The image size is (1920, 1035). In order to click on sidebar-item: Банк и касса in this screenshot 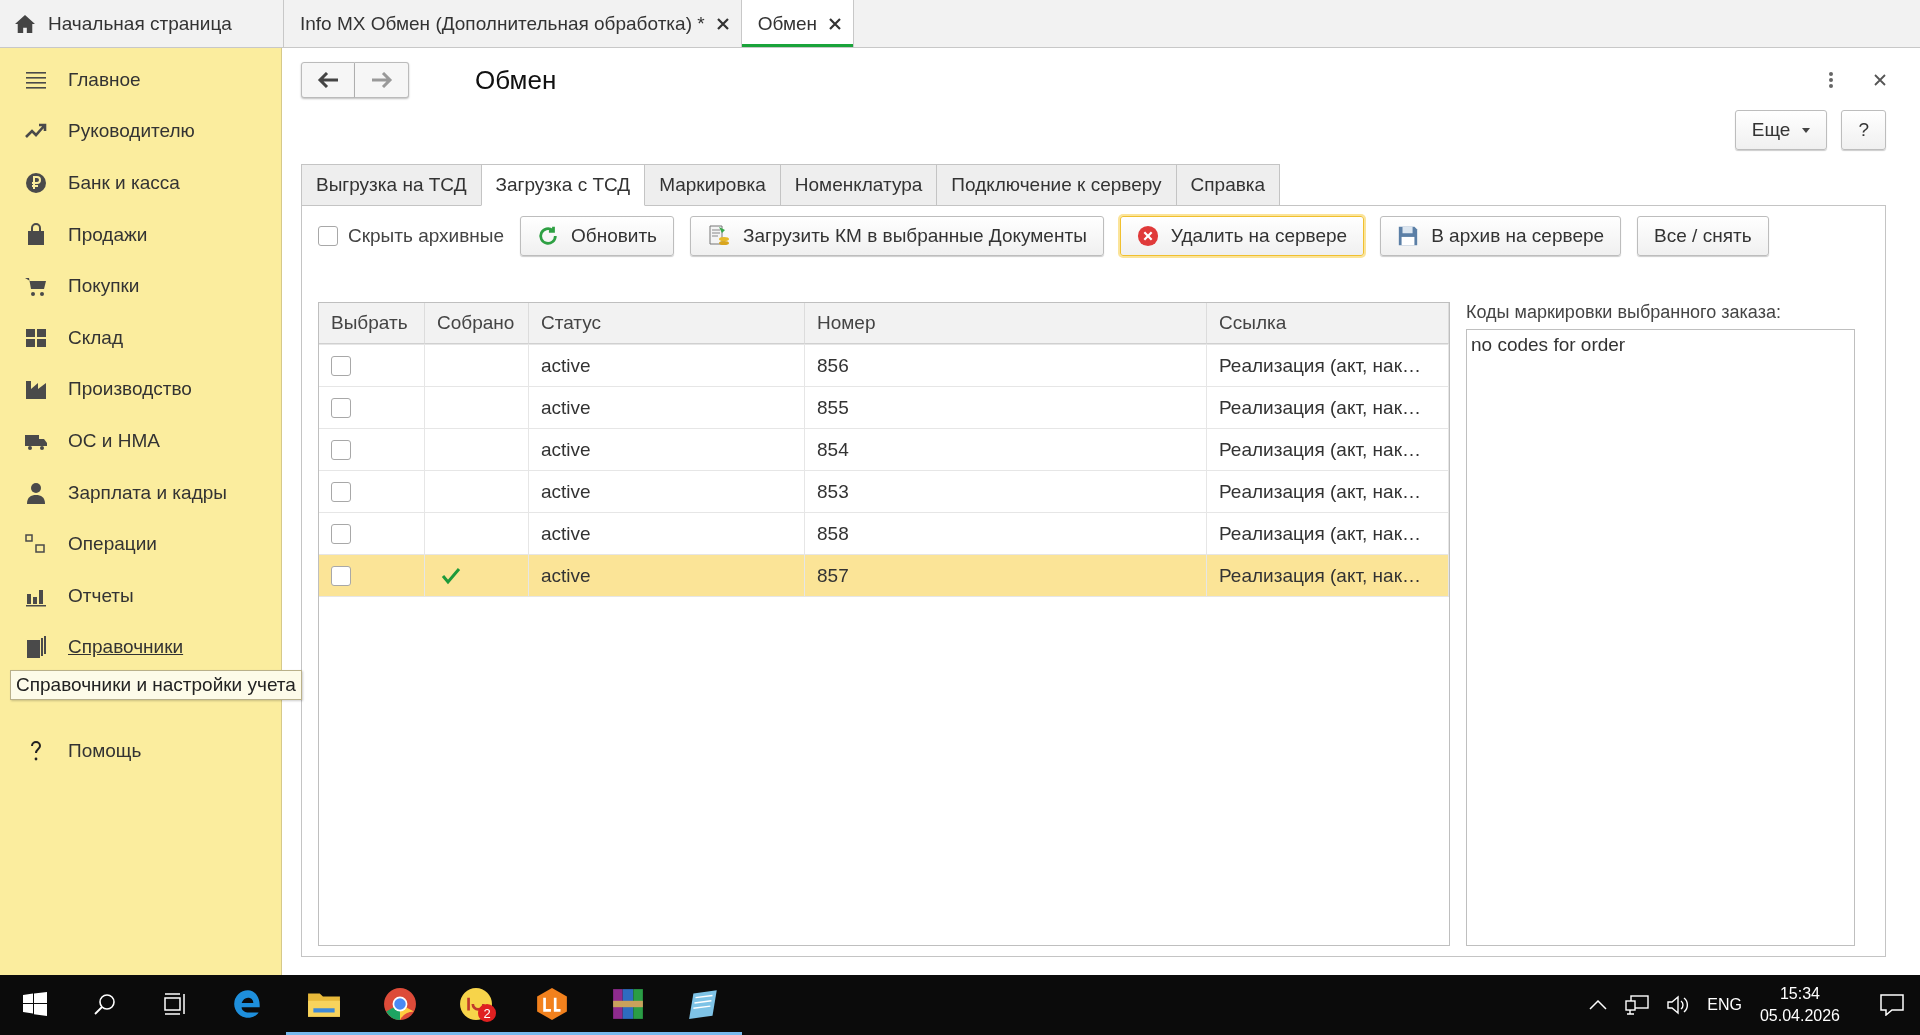, I will do `click(124, 183)`.